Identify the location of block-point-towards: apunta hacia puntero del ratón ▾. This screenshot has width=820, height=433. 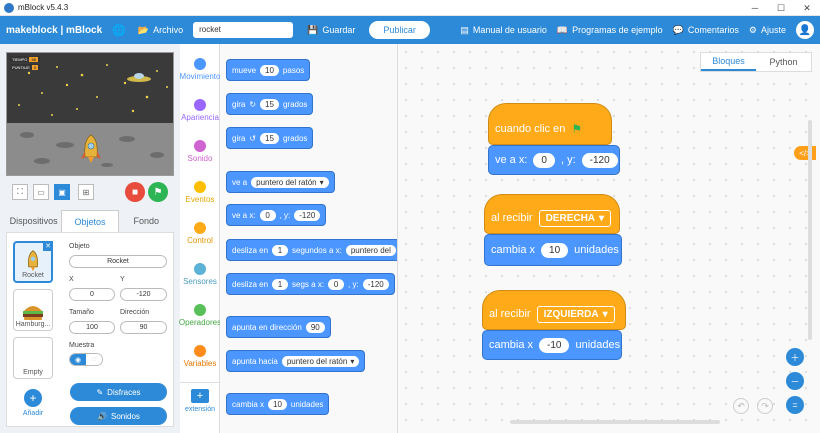
(296, 361).